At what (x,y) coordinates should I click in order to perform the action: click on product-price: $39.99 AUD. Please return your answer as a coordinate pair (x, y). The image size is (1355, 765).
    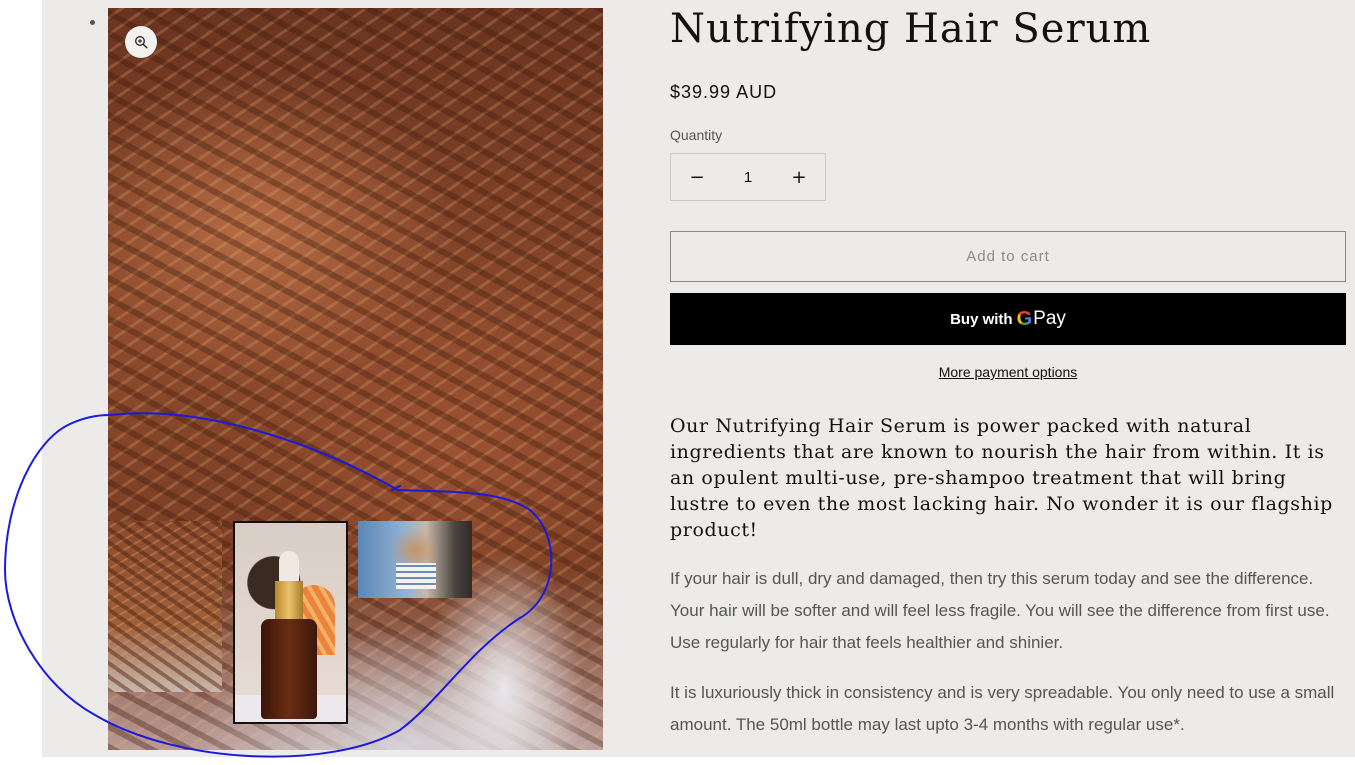
    Looking at the image, I should click on (724, 92).